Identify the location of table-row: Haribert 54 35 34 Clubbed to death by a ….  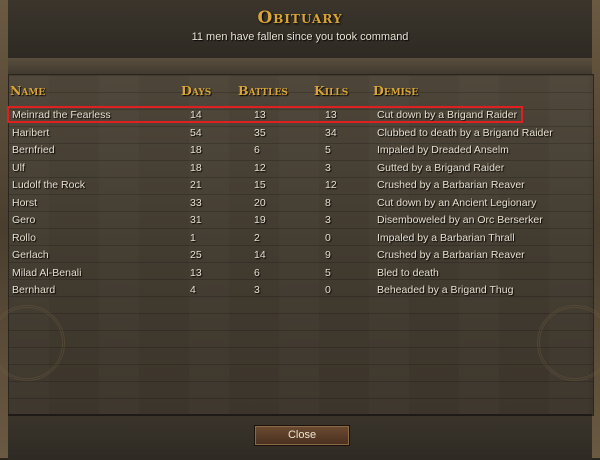
(300, 133).